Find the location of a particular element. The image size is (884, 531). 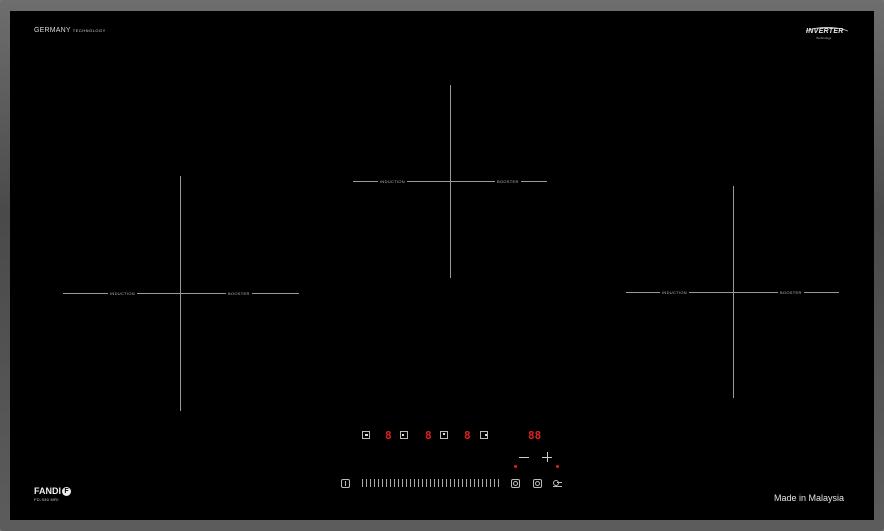

zone-right-booster-label: BOOSTER is located at coordinates (791, 292).